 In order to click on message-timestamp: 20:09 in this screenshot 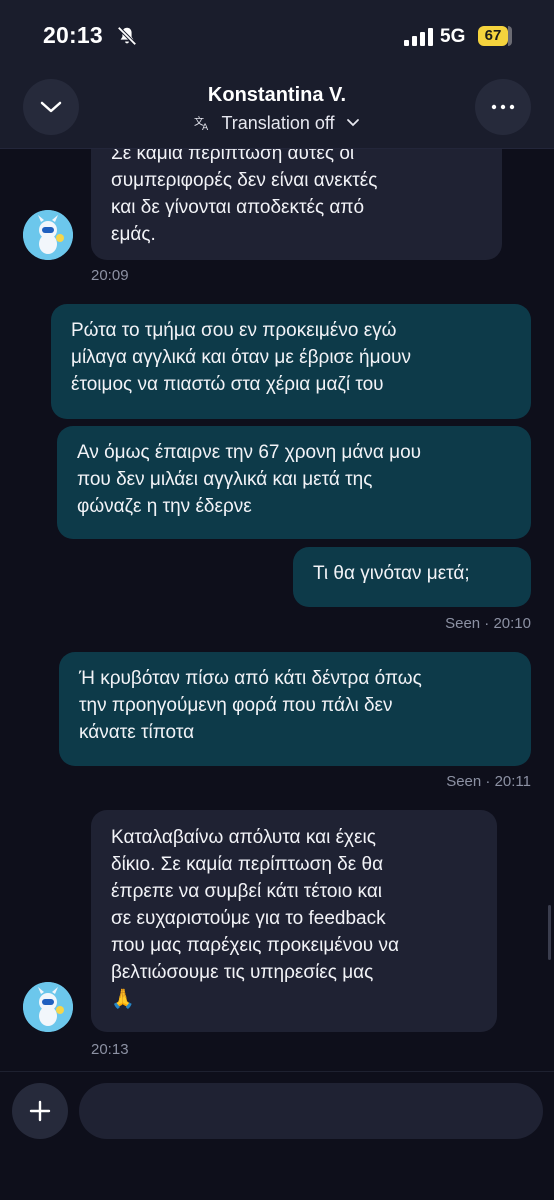, I will do `click(110, 275)`.